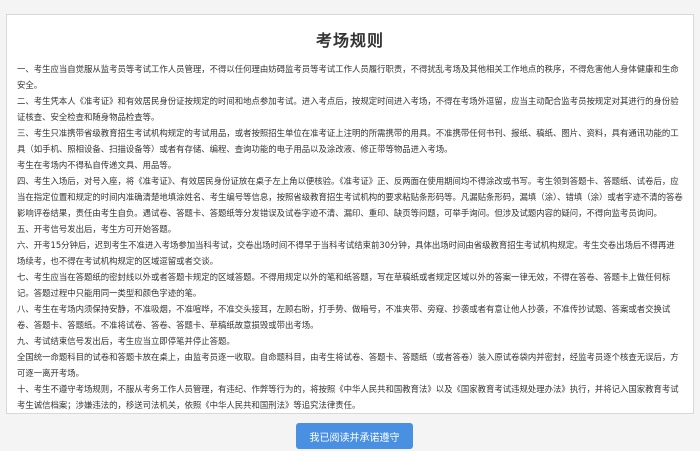  I want to click on agree-button: 我已阅读并承诺遵守, so click(354, 436).